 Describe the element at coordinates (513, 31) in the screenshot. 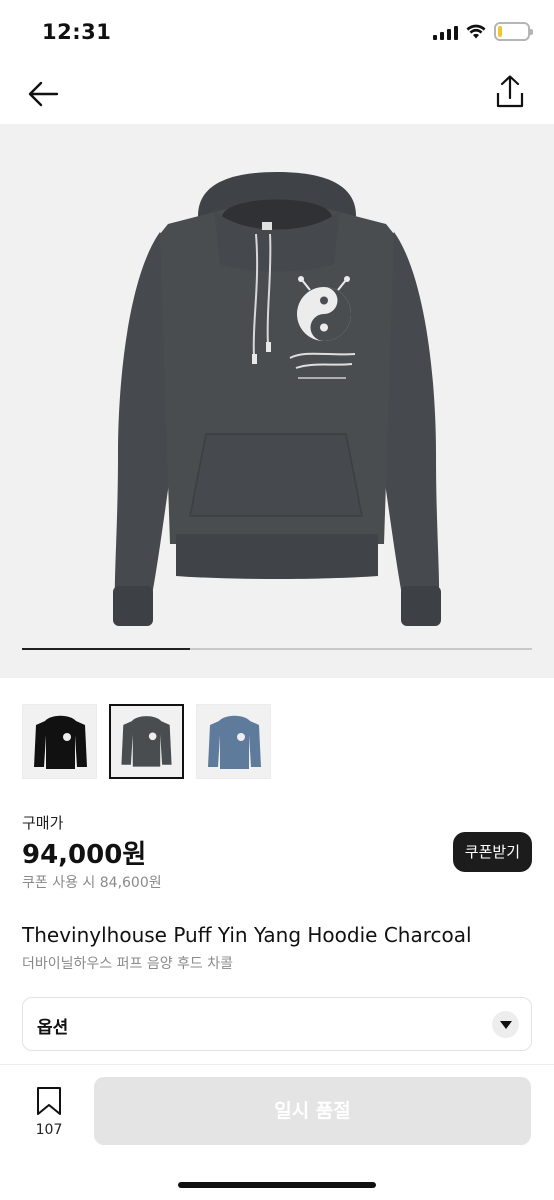

I see `battery-icon` at that location.